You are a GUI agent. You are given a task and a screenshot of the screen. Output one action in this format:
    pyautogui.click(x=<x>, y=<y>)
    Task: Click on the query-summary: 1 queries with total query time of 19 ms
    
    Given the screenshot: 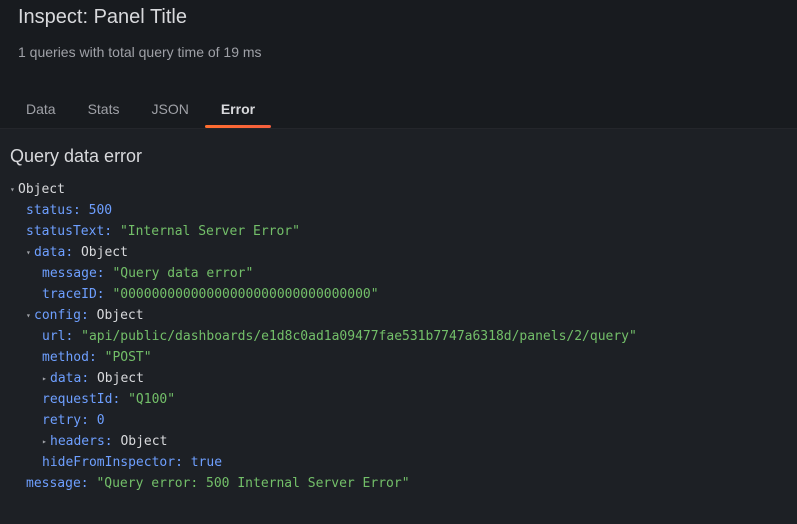 What is the action you would take?
    pyautogui.click(x=140, y=52)
    